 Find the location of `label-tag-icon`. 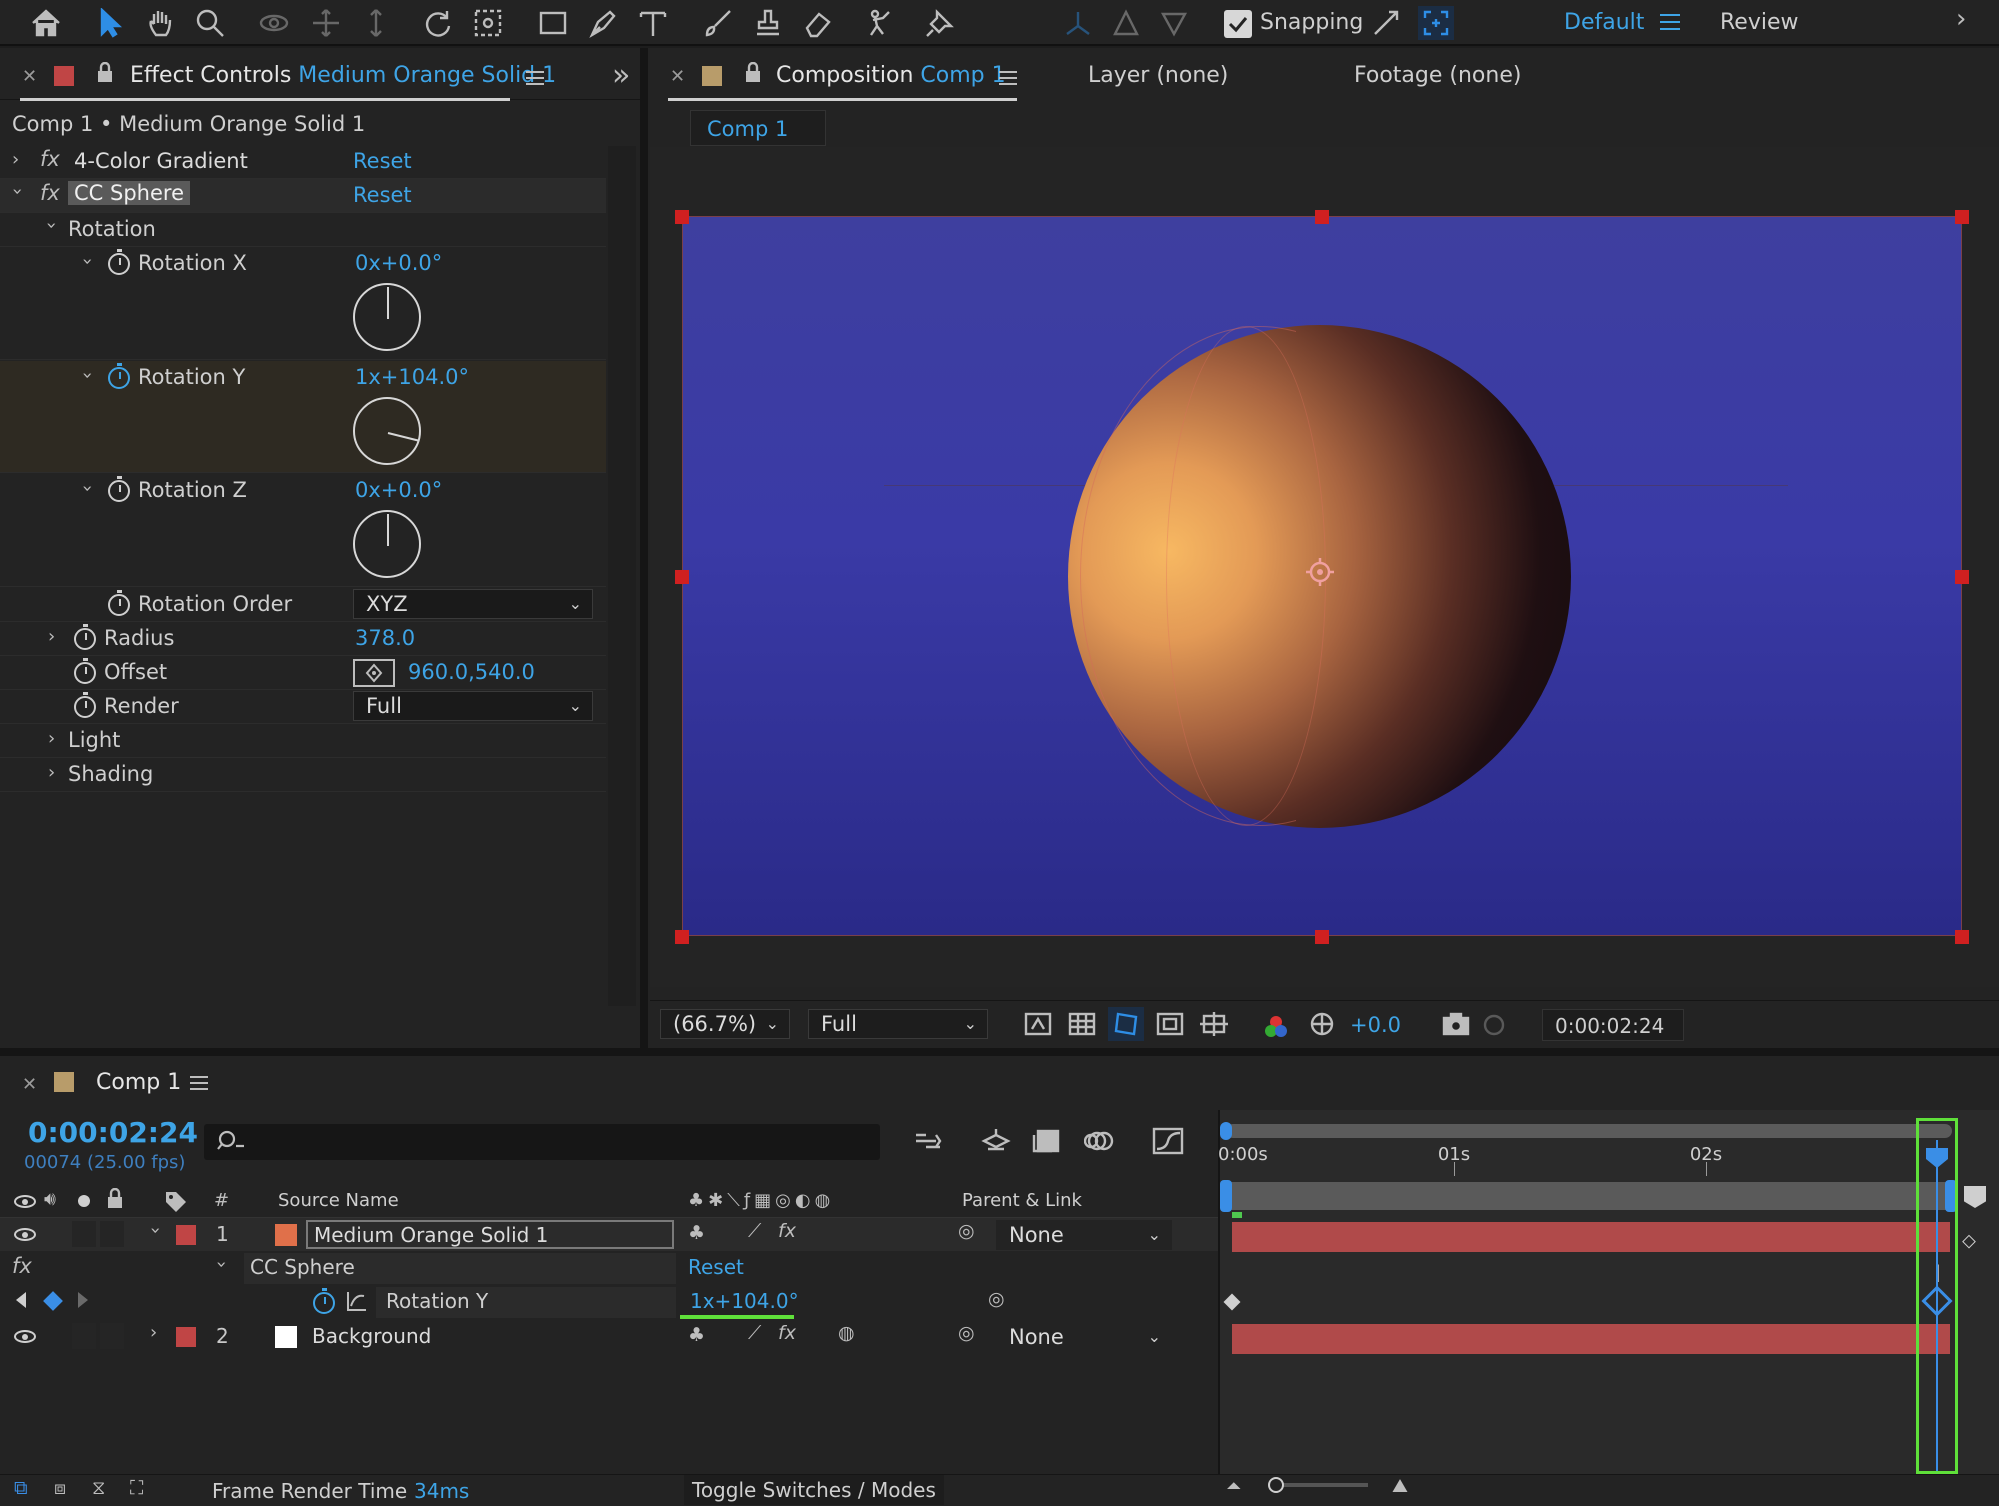

label-tag-icon is located at coordinates (176, 1201).